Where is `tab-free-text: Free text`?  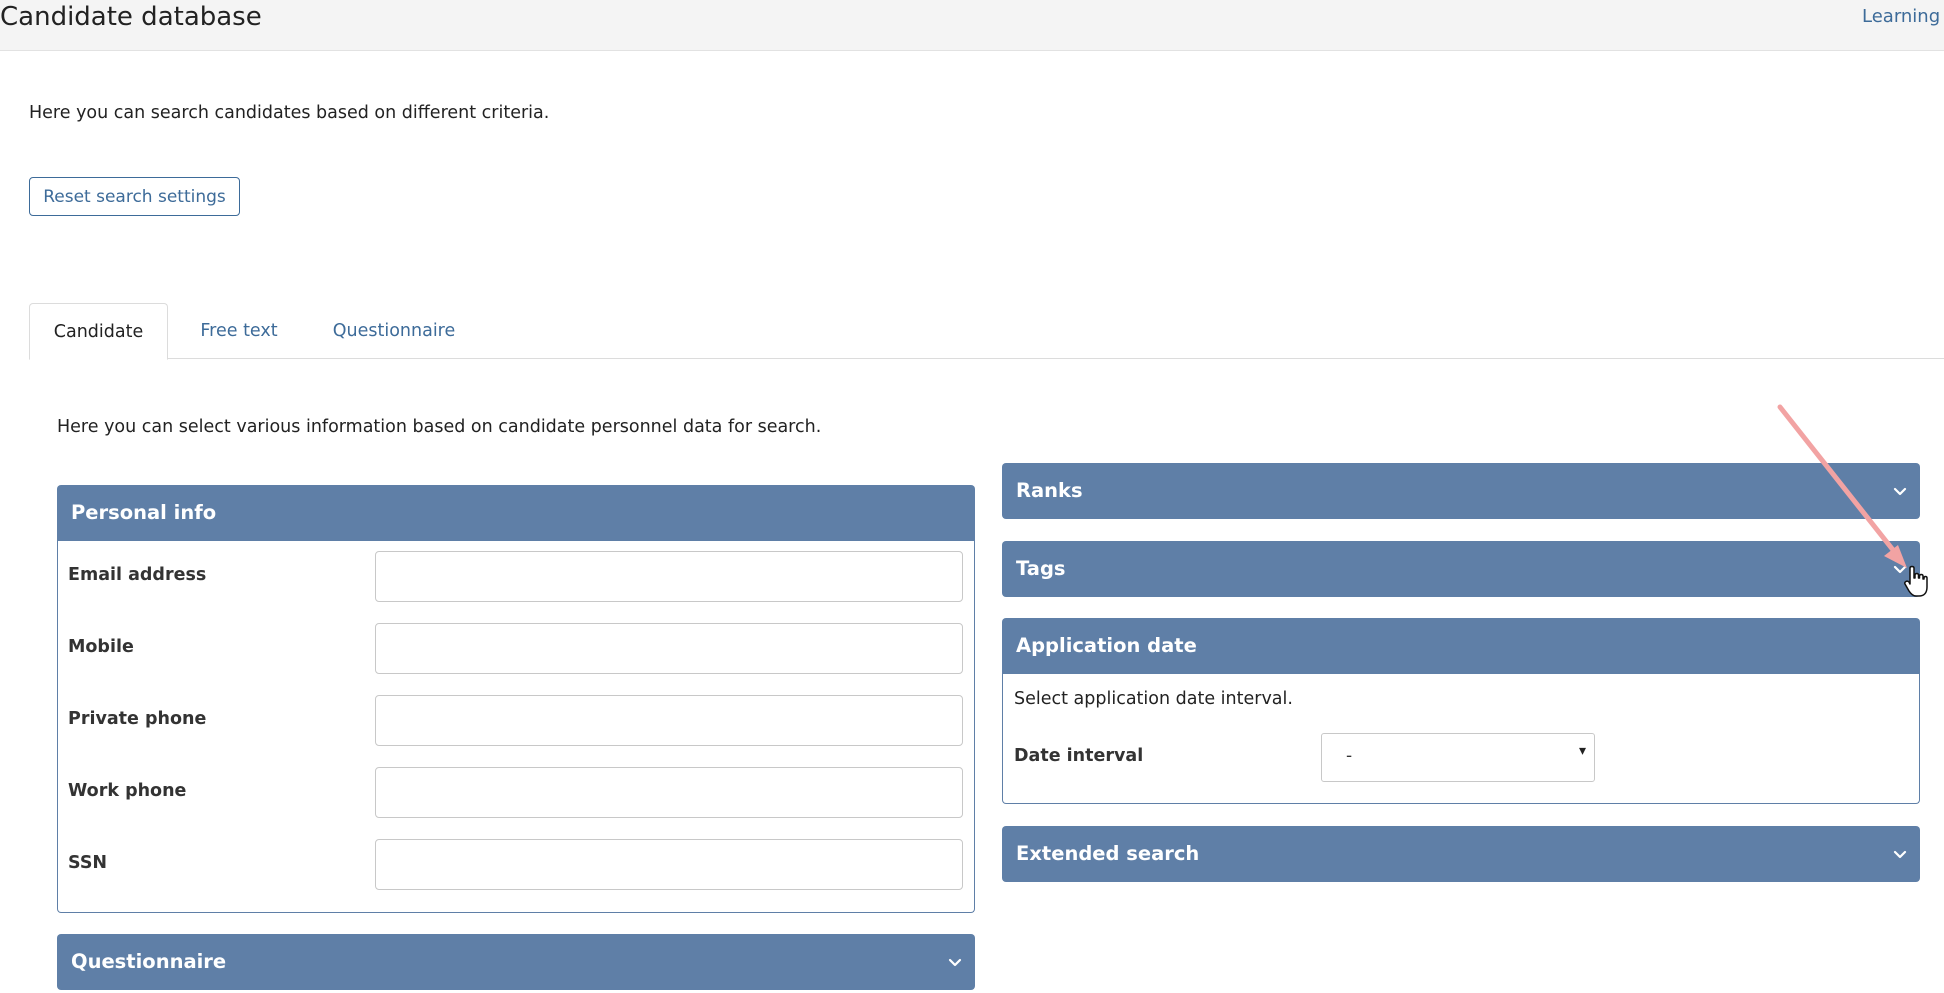
tab-free-text: Free text is located at coordinates (239, 331).